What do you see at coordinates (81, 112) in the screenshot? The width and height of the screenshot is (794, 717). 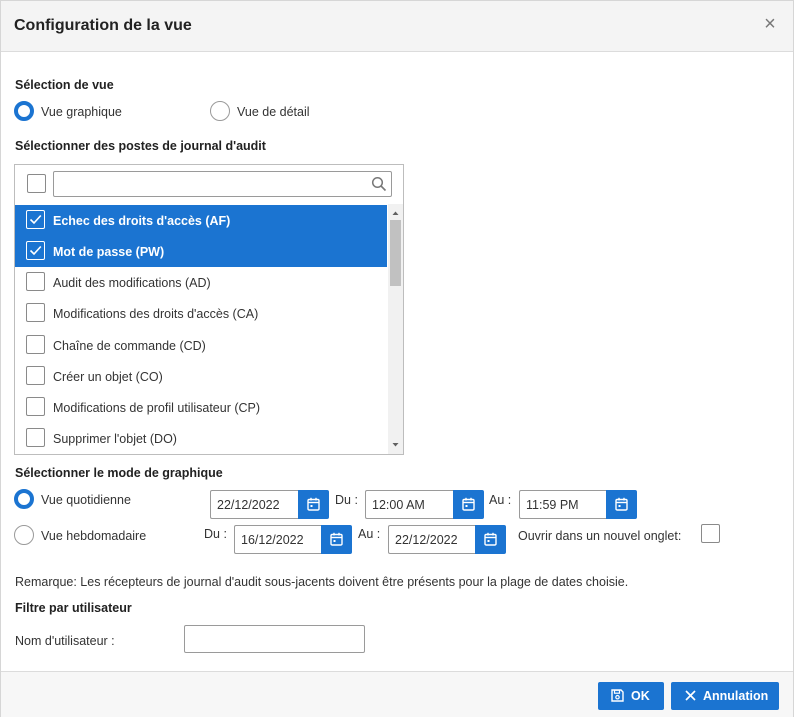 I see `radio-graphic-view-label: Vue graphique` at bounding box center [81, 112].